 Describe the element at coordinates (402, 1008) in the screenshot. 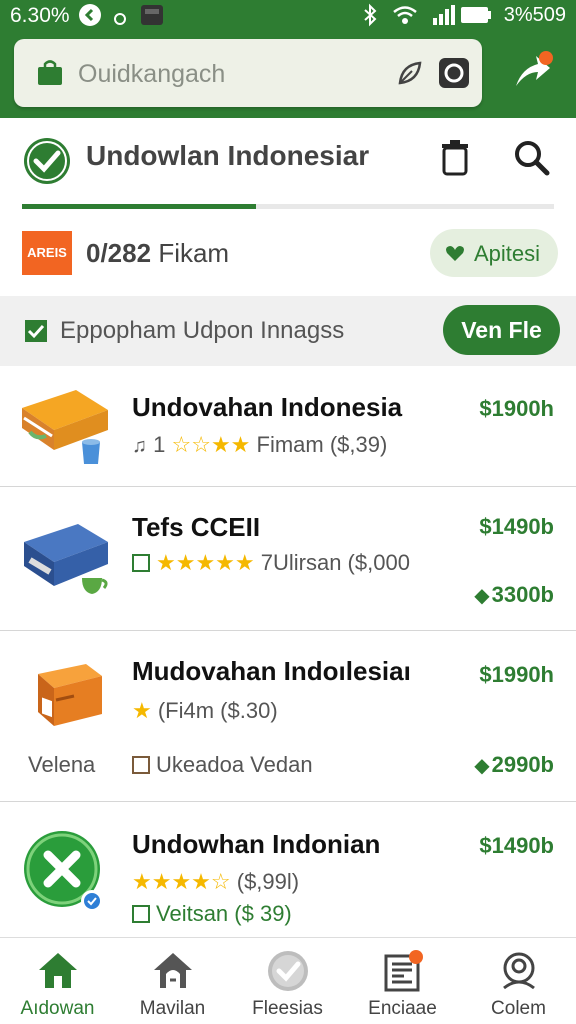

I see `nav-label: Enciaae` at that location.